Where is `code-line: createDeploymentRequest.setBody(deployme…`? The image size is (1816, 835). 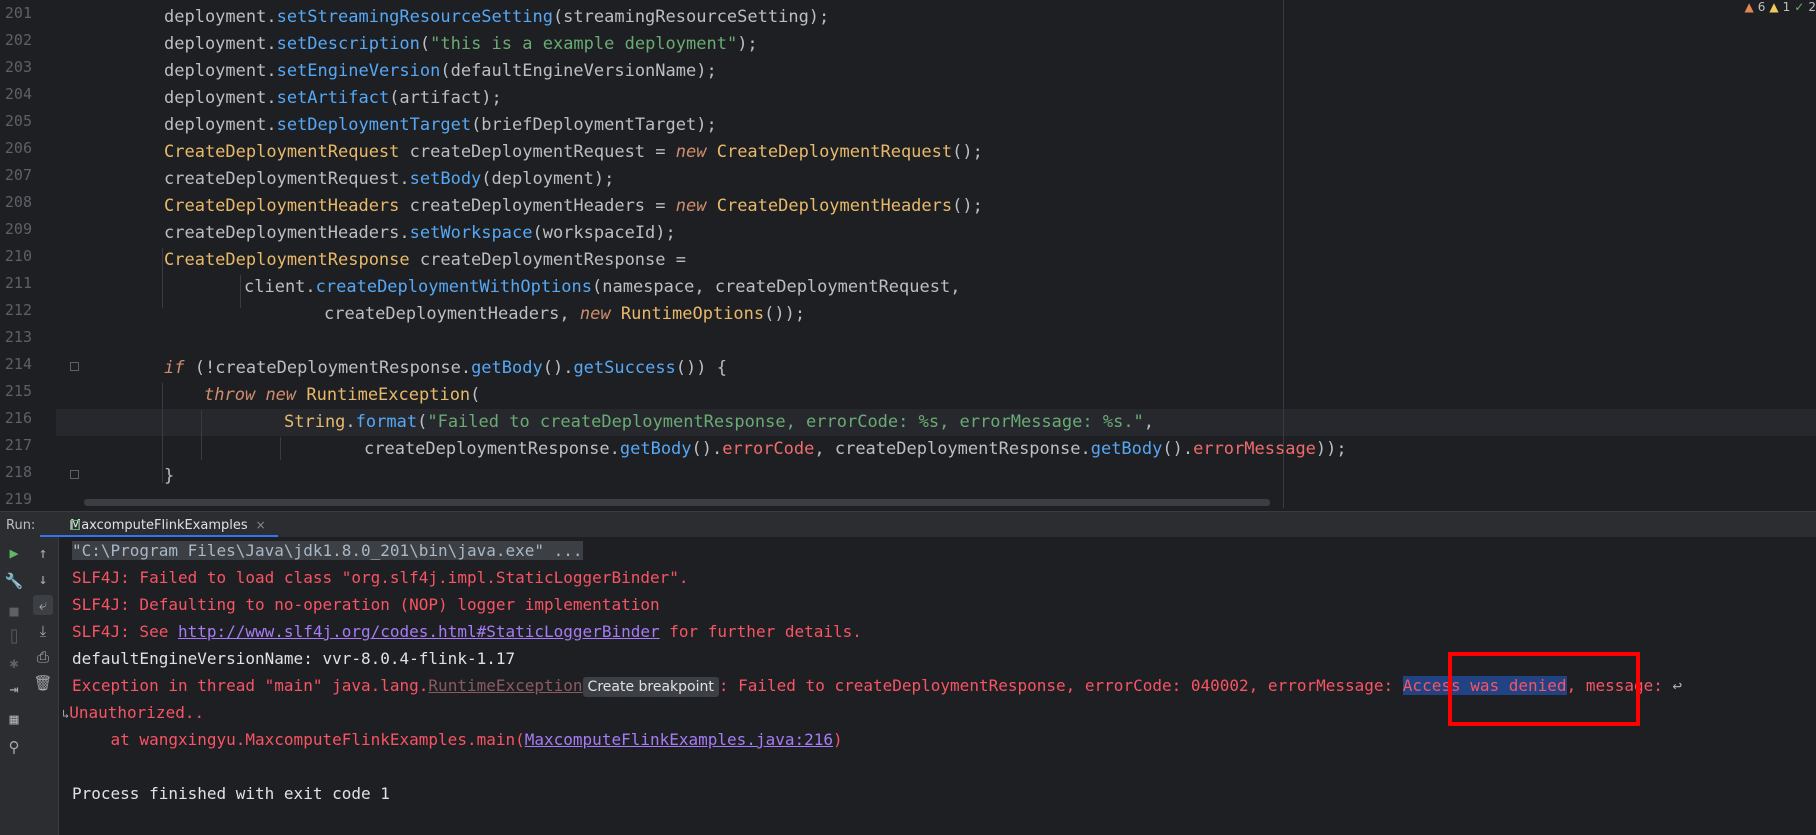 code-line: createDeploymentRequest.setBody(deployme… is located at coordinates (389, 179).